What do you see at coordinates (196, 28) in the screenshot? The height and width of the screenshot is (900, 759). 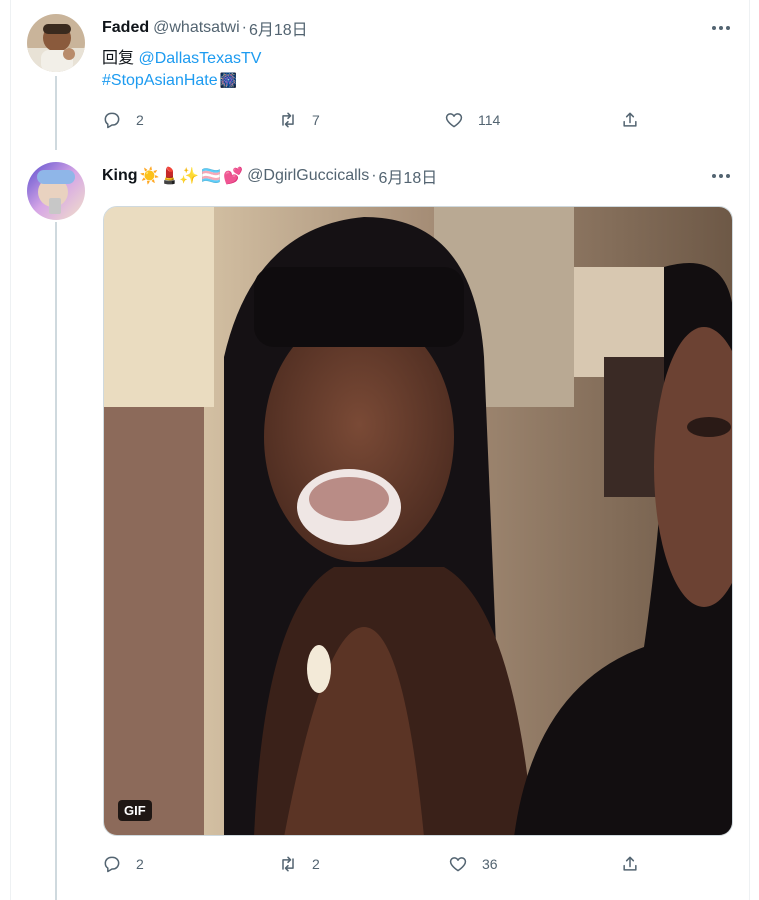 I see `handle: @whatsatwi` at bounding box center [196, 28].